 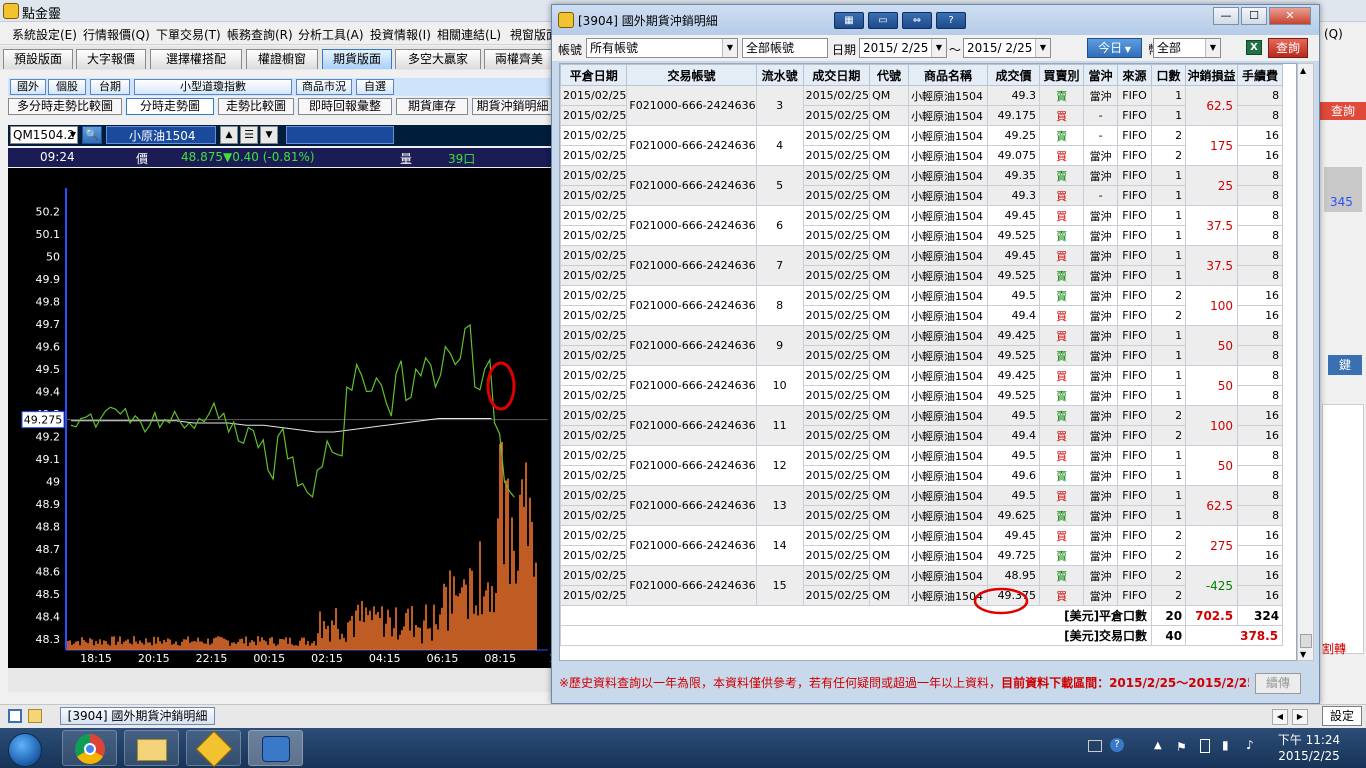 I want to click on column-header: 買賣別, so click(x=1062, y=75).